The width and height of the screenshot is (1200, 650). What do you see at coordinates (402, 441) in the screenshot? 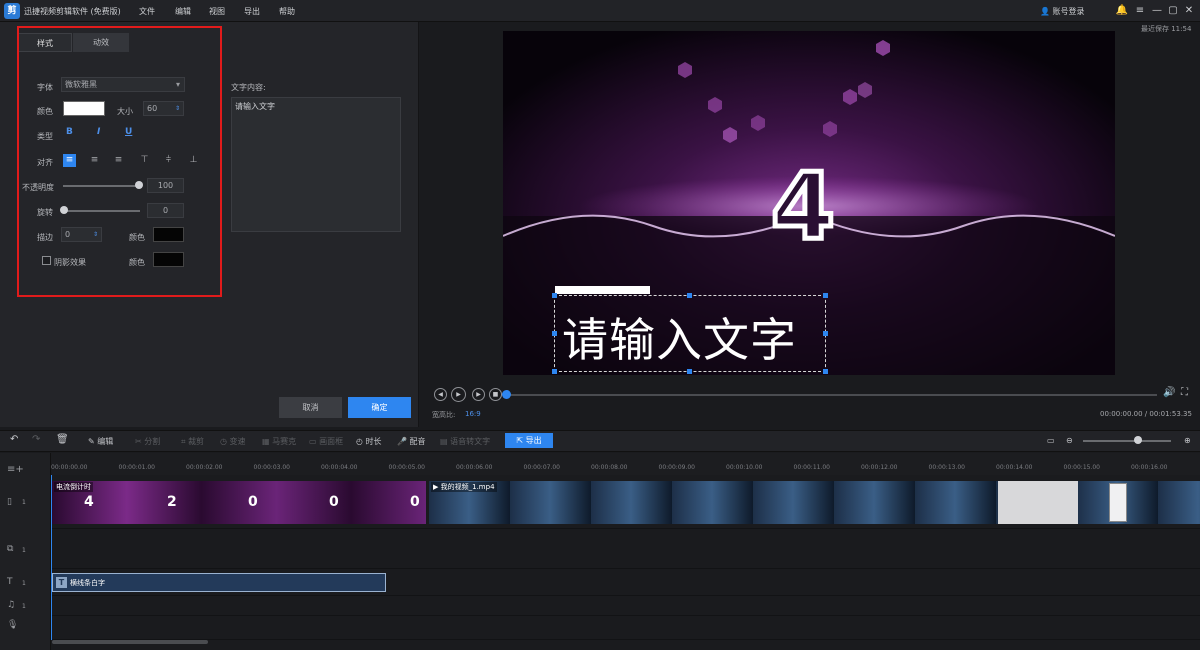
I see `mic-icon: 🎤` at bounding box center [402, 441].